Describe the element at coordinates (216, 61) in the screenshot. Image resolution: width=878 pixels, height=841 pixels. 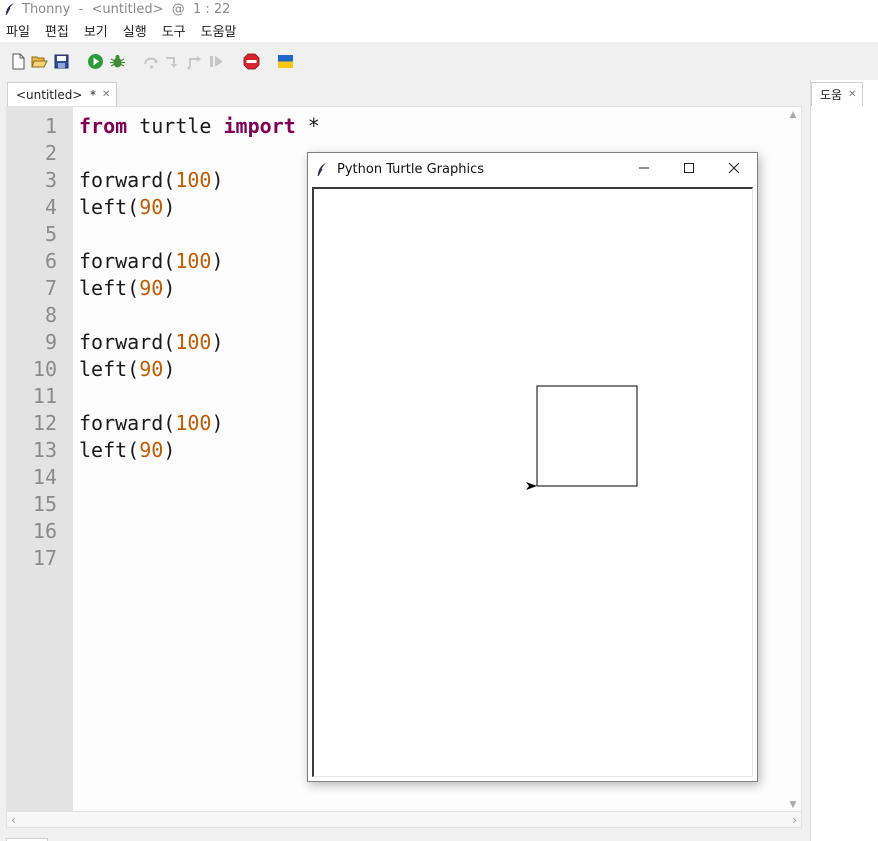
I see `resume-icon` at that location.